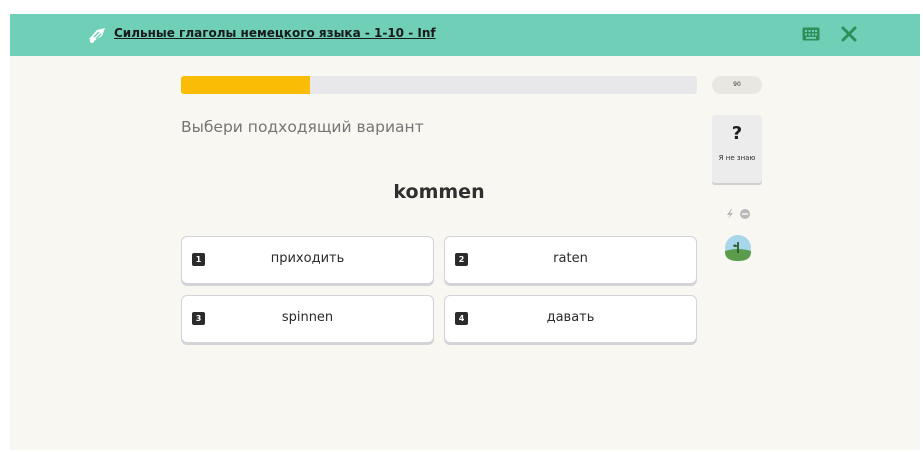  I want to click on answer-option-3: 3 spinnen, so click(307, 319).